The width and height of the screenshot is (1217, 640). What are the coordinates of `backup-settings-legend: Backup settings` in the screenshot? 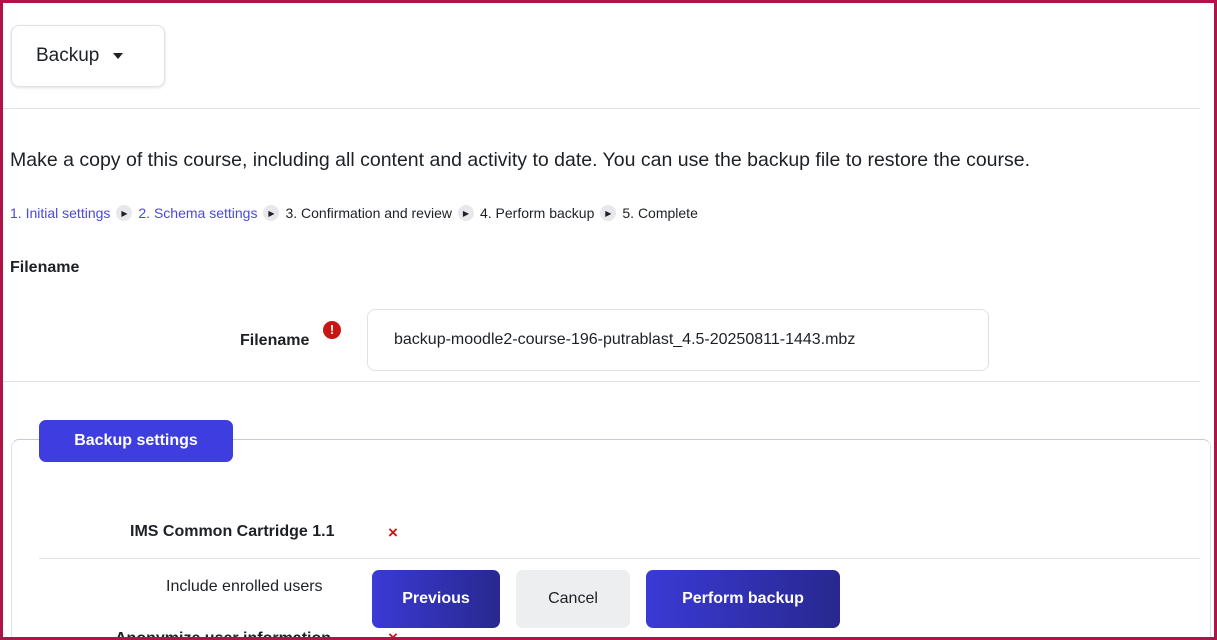 It's located at (136, 441).